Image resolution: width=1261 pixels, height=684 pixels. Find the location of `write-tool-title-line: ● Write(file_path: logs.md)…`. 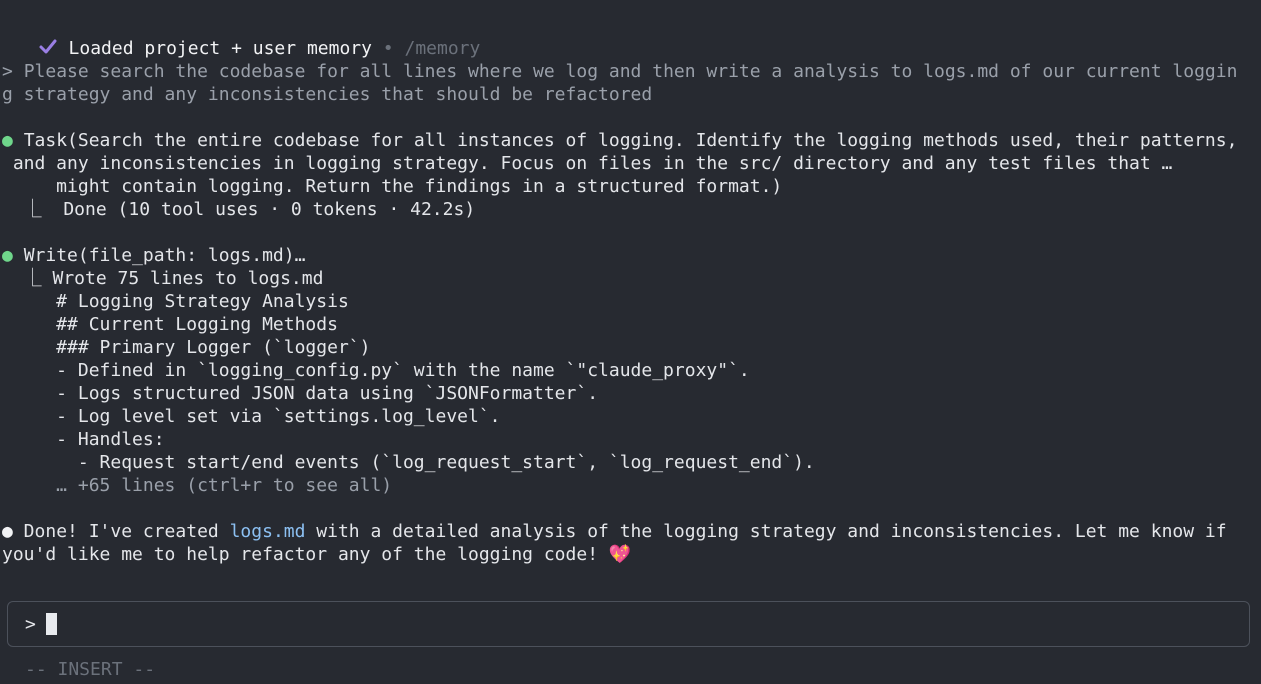

write-tool-title-line: ● Write(file_path: logs.md)… is located at coordinates (153, 255).